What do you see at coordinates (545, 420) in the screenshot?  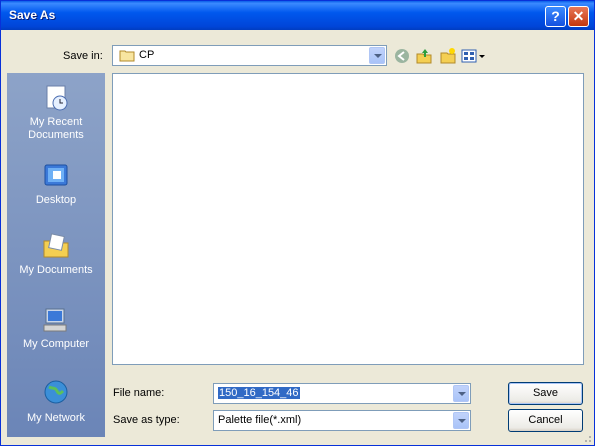 I see `cancel-button: Cancel` at bounding box center [545, 420].